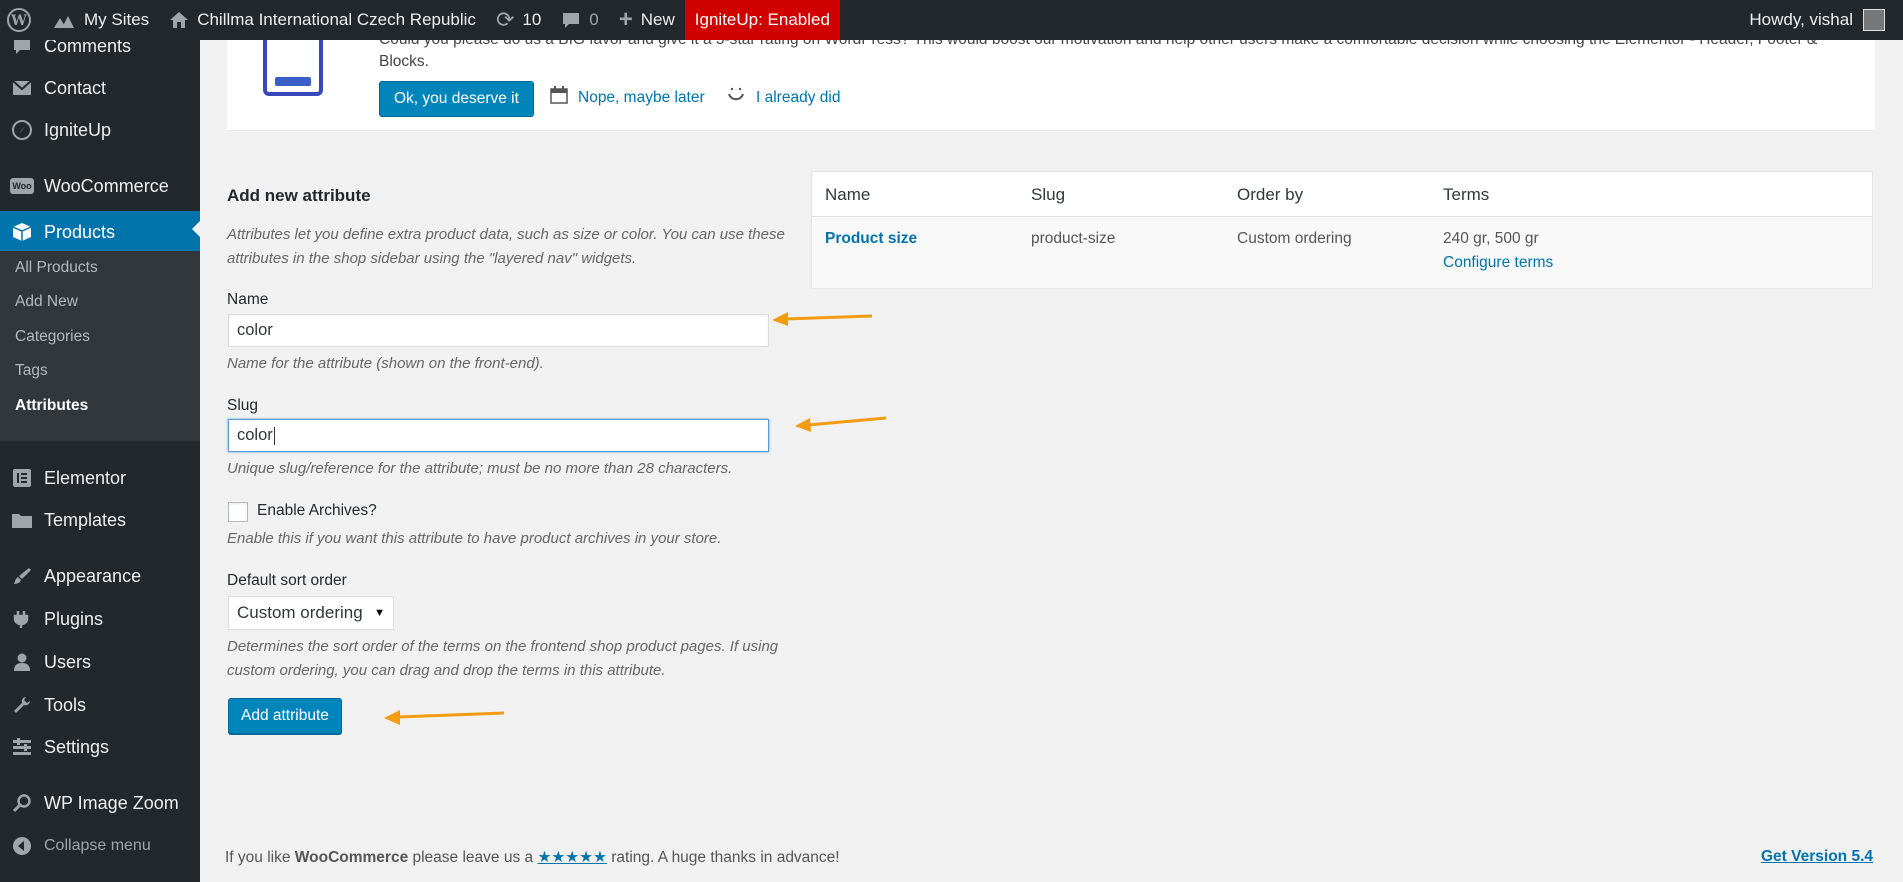 Image resolution: width=1903 pixels, height=882 pixels. I want to click on greeting-label: Howdy, vishal, so click(1801, 19).